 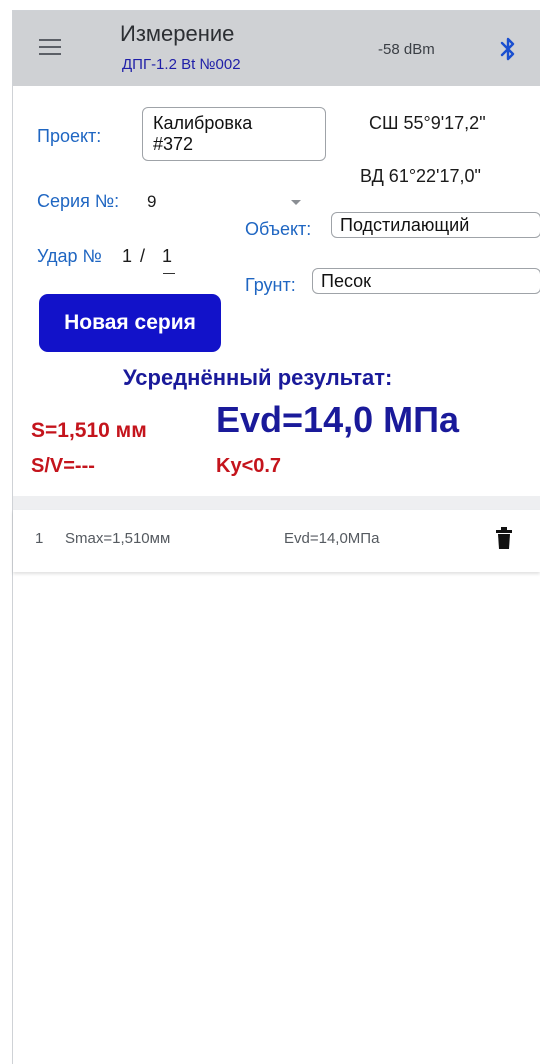 I want to click on hit-label: Удар №, so click(x=69, y=256).